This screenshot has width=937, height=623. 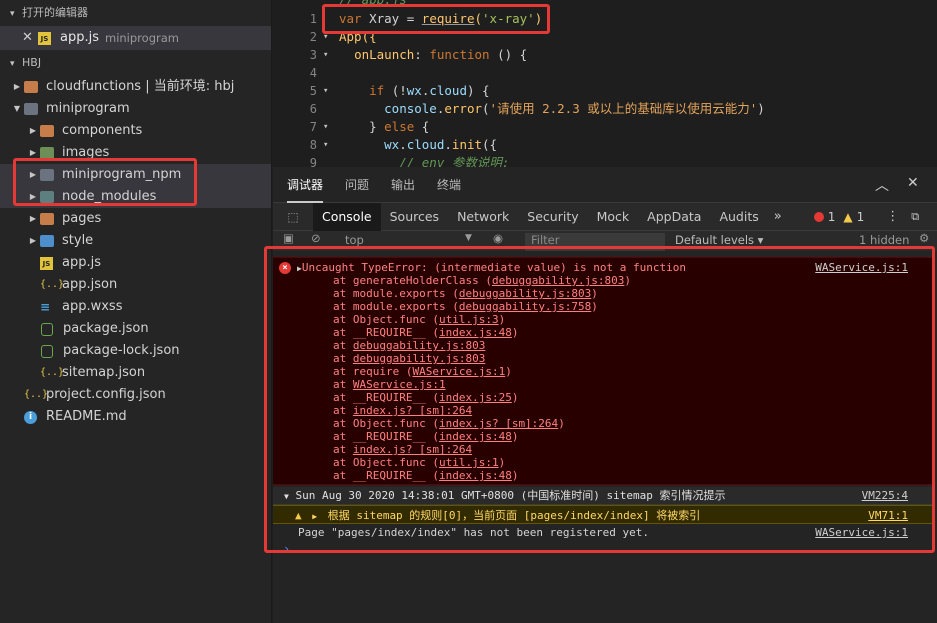 What do you see at coordinates (135, 13) in the screenshot?
I see `open-editors-header: ▾ 打开的编辑器` at bounding box center [135, 13].